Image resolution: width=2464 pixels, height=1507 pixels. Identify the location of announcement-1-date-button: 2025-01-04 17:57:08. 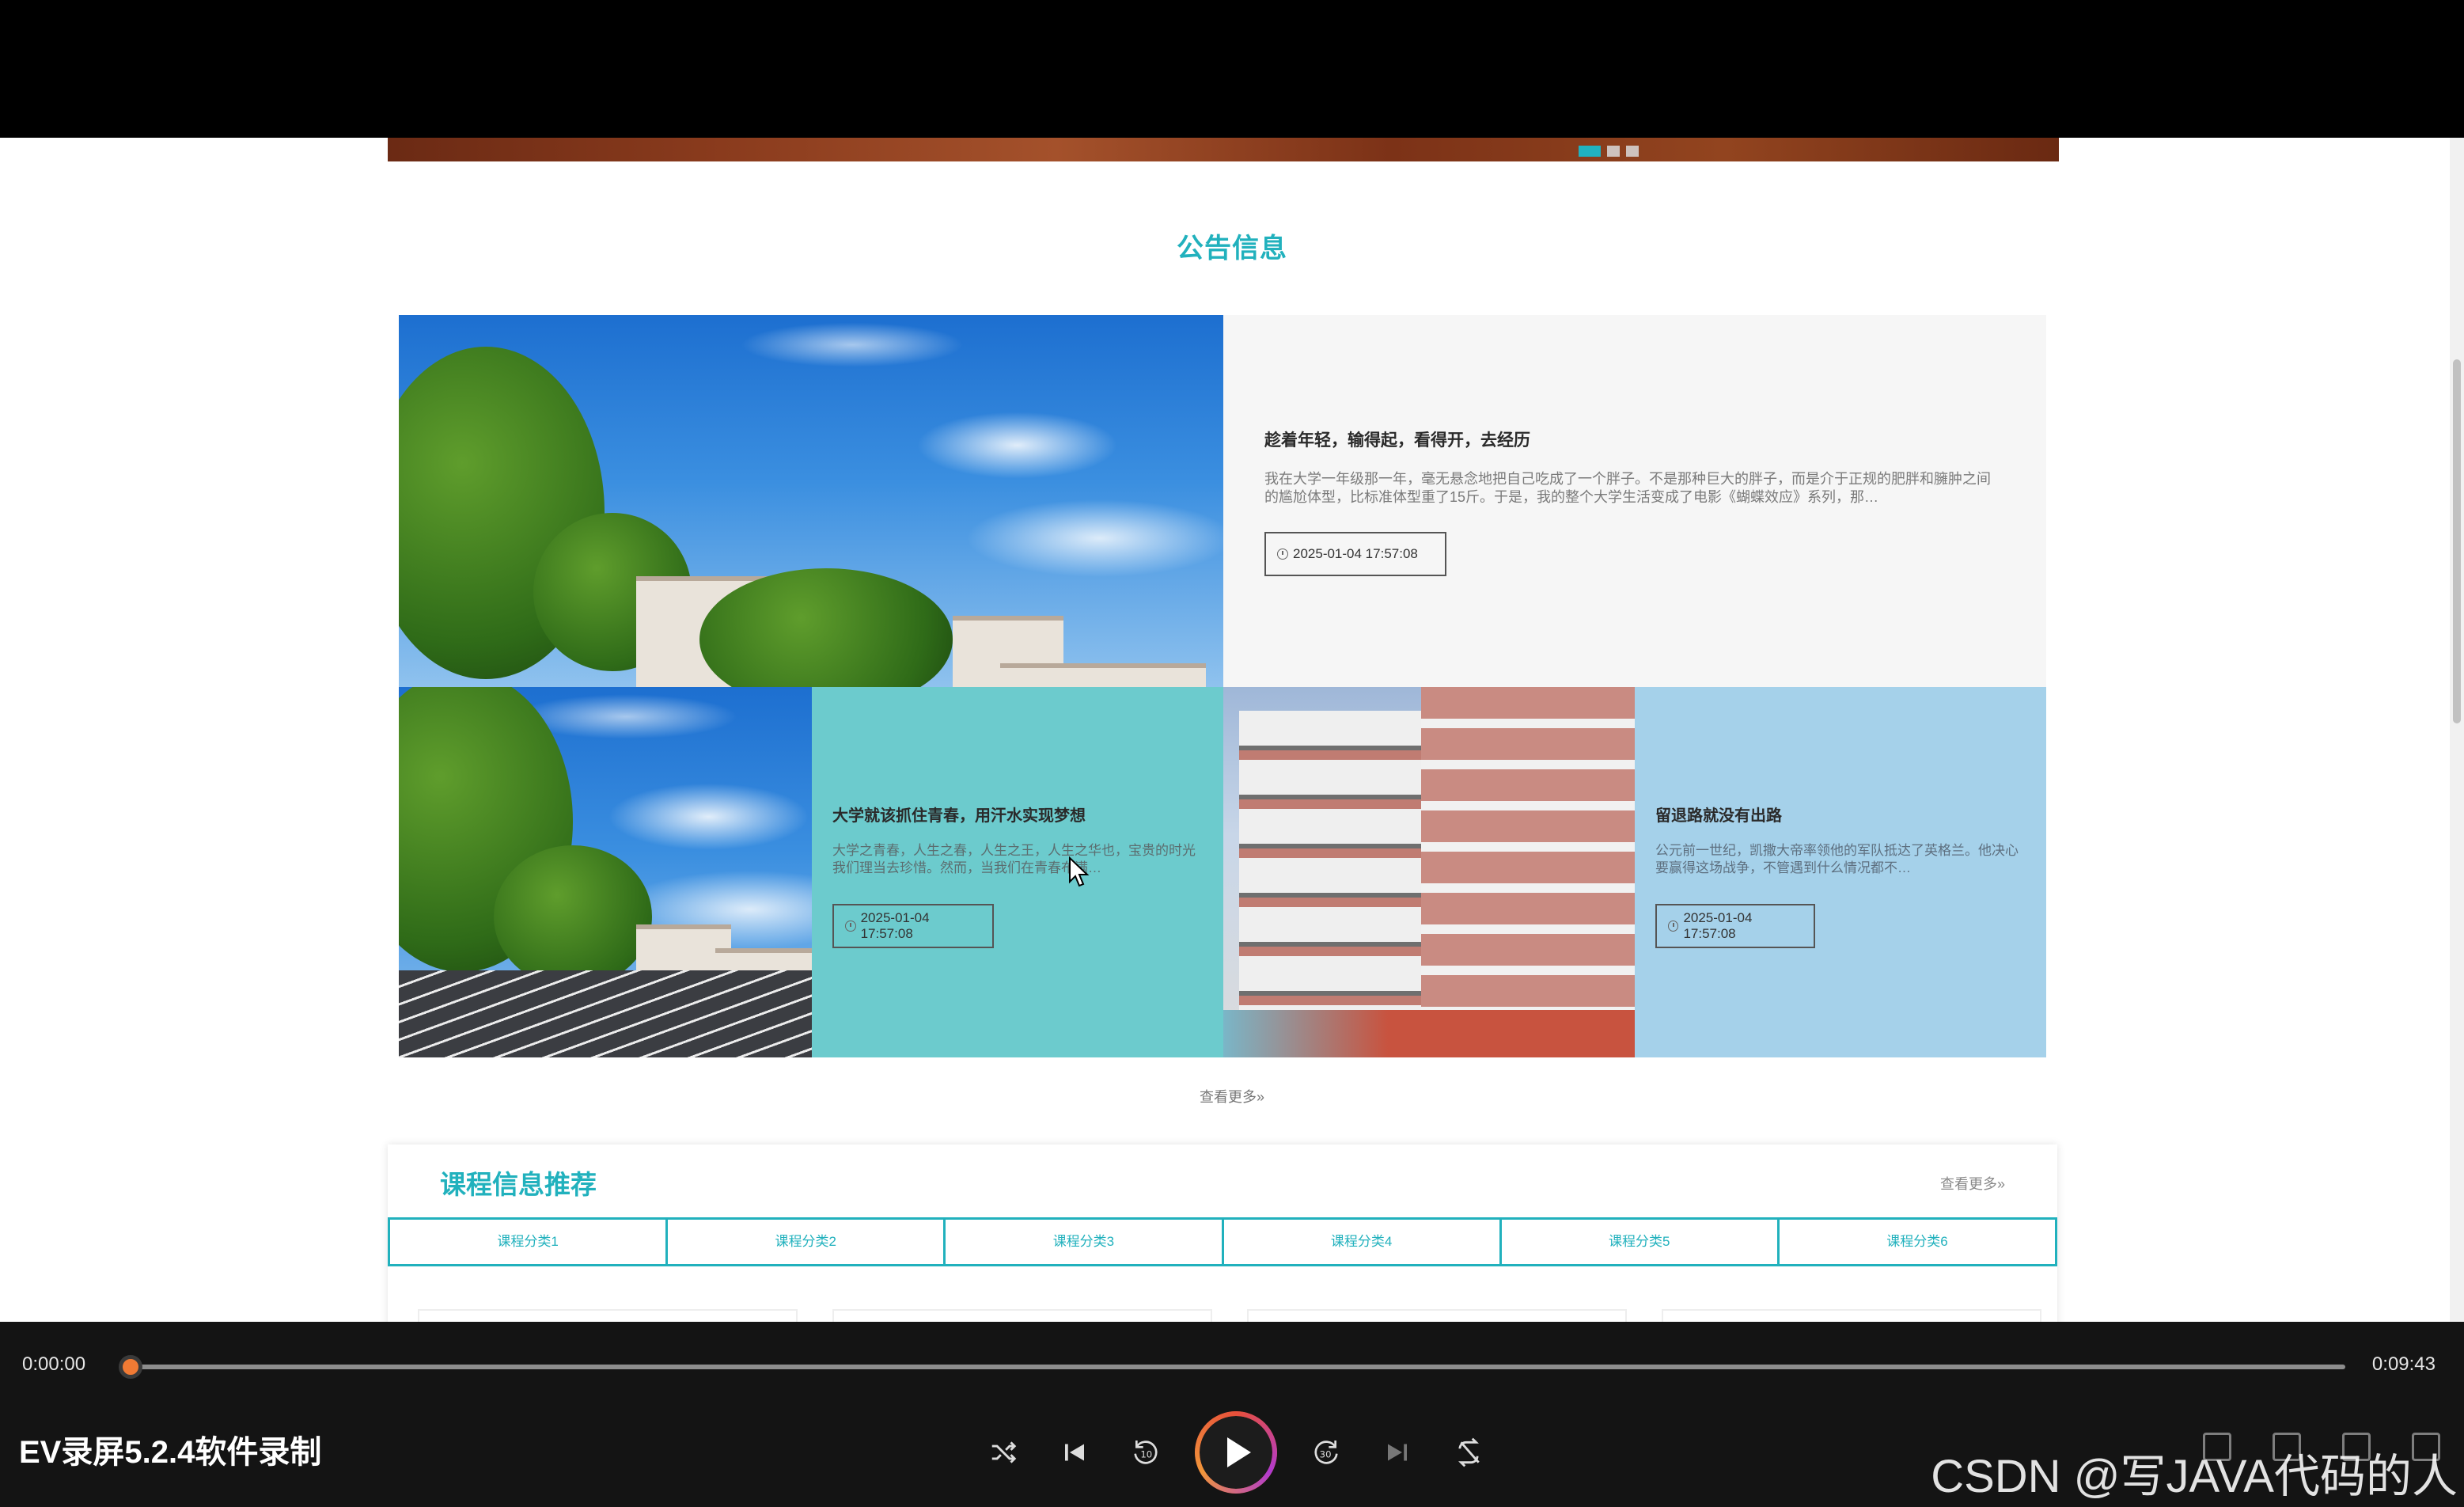
(1355, 554).